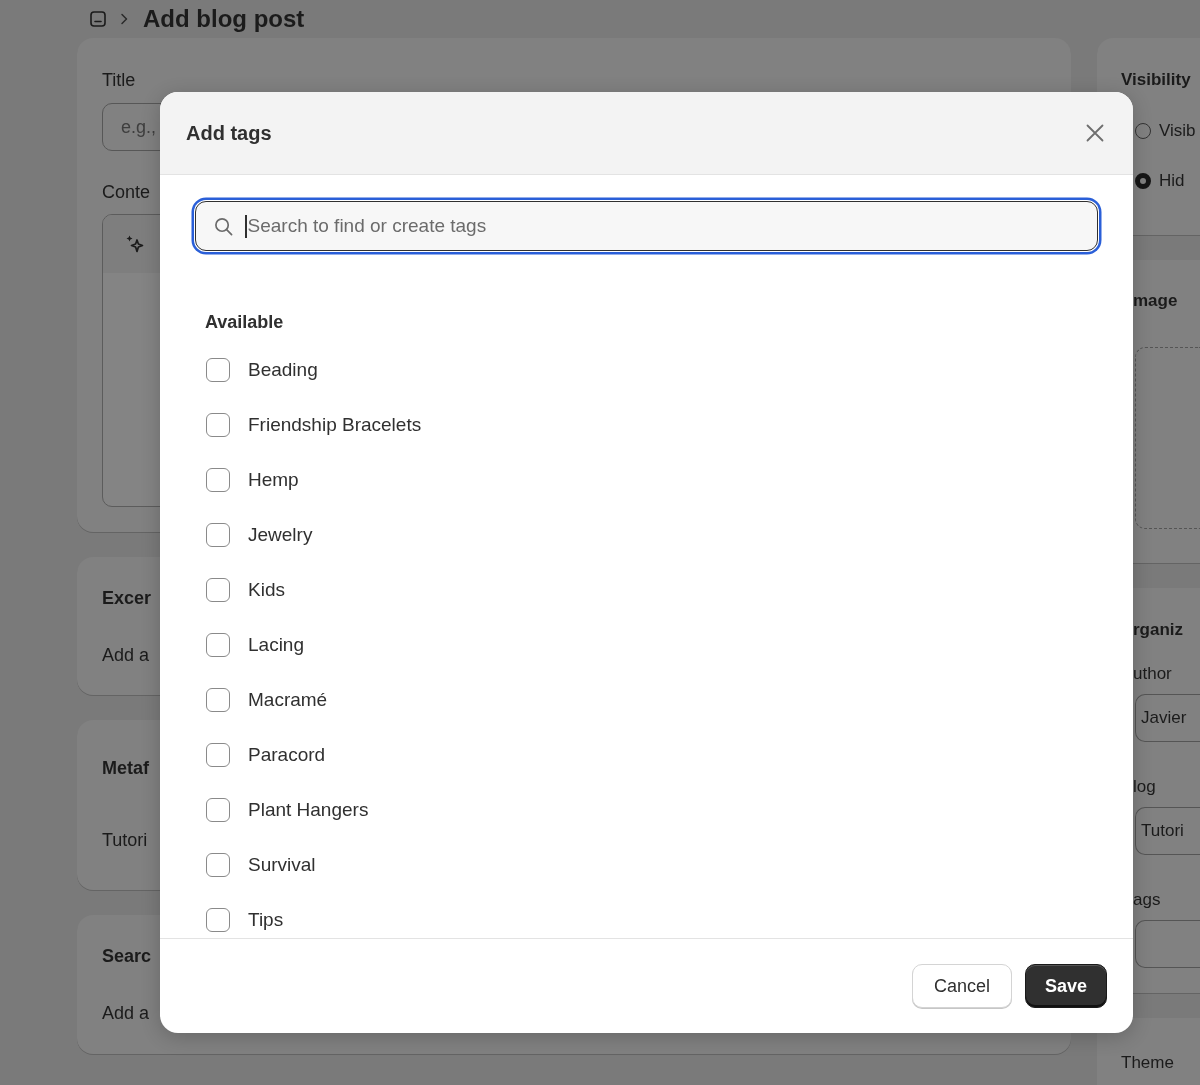 This screenshot has width=1200, height=1085. What do you see at coordinates (287, 755) in the screenshot?
I see `checkbox-label: Paracord` at bounding box center [287, 755].